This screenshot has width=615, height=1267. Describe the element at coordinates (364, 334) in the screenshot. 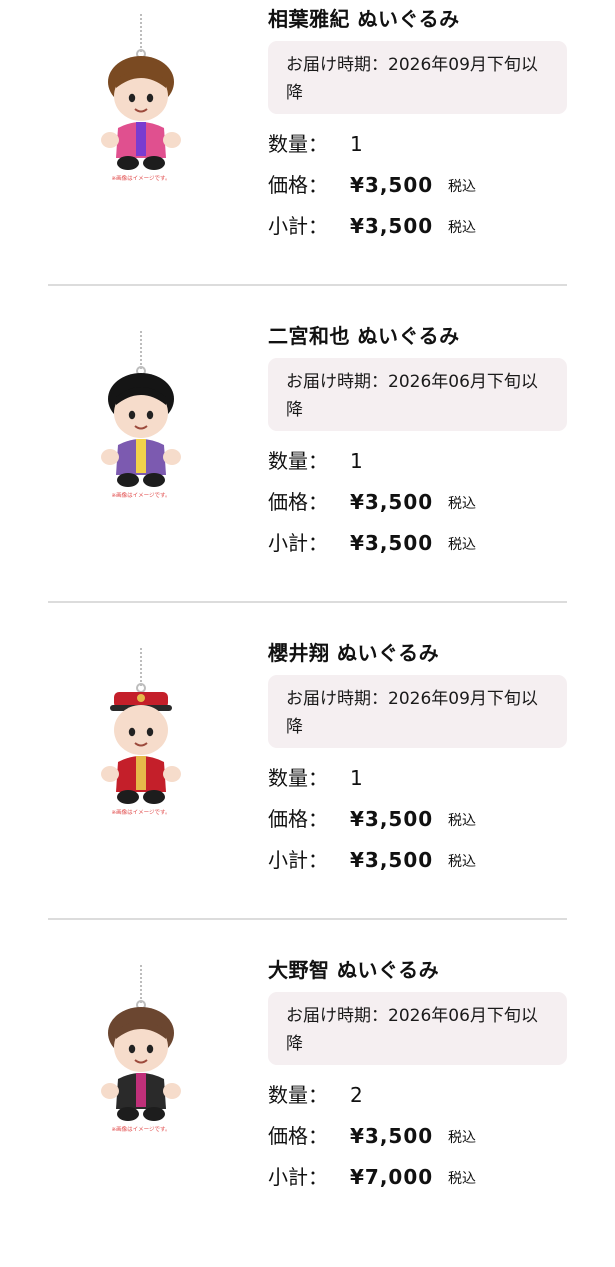

I see `product-name: 二宮和也 ぬいぐるみ` at that location.